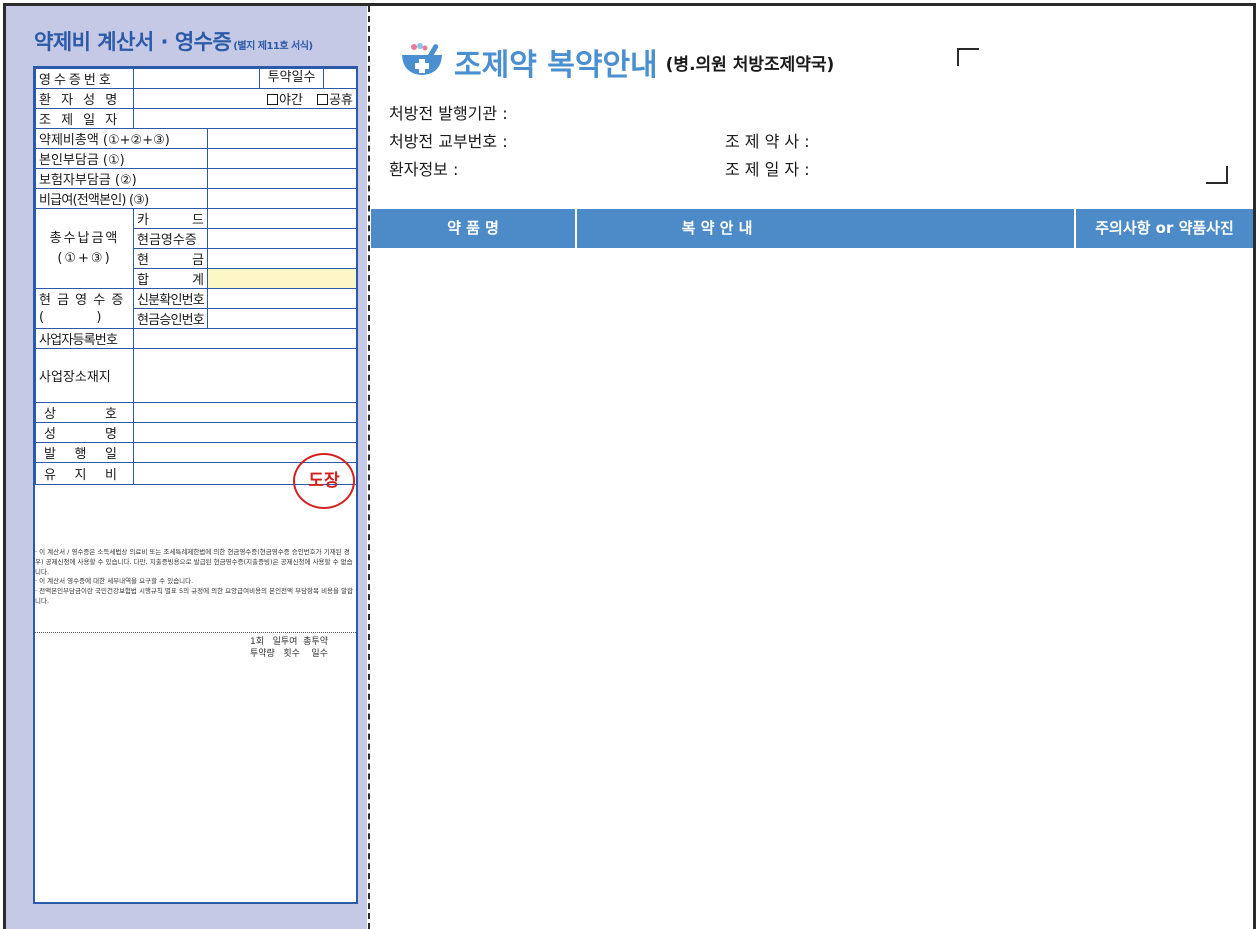 The height and width of the screenshot is (929, 1259). What do you see at coordinates (750, 64) in the screenshot?
I see `guide-subtitle: (병.의원 처방조제약국)` at bounding box center [750, 64].